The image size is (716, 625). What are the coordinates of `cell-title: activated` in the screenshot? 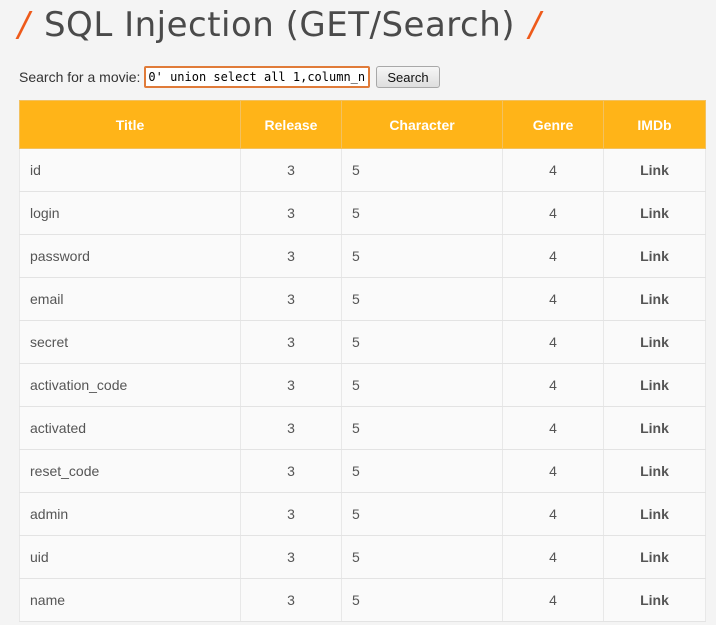 It's located at (130, 428).